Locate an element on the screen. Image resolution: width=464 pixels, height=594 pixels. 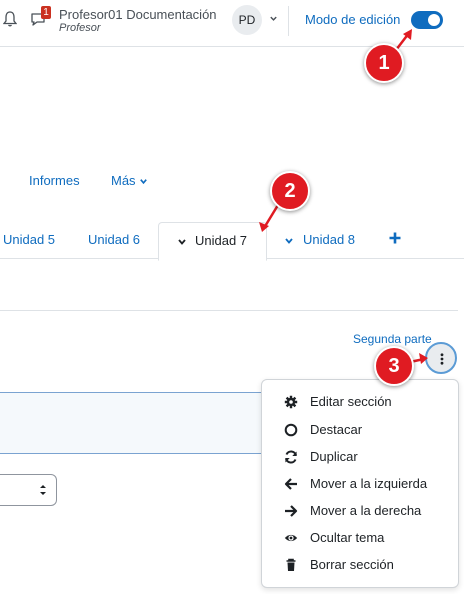
menu-item-move-left: Mover a la izquierda is located at coordinates (360, 484).